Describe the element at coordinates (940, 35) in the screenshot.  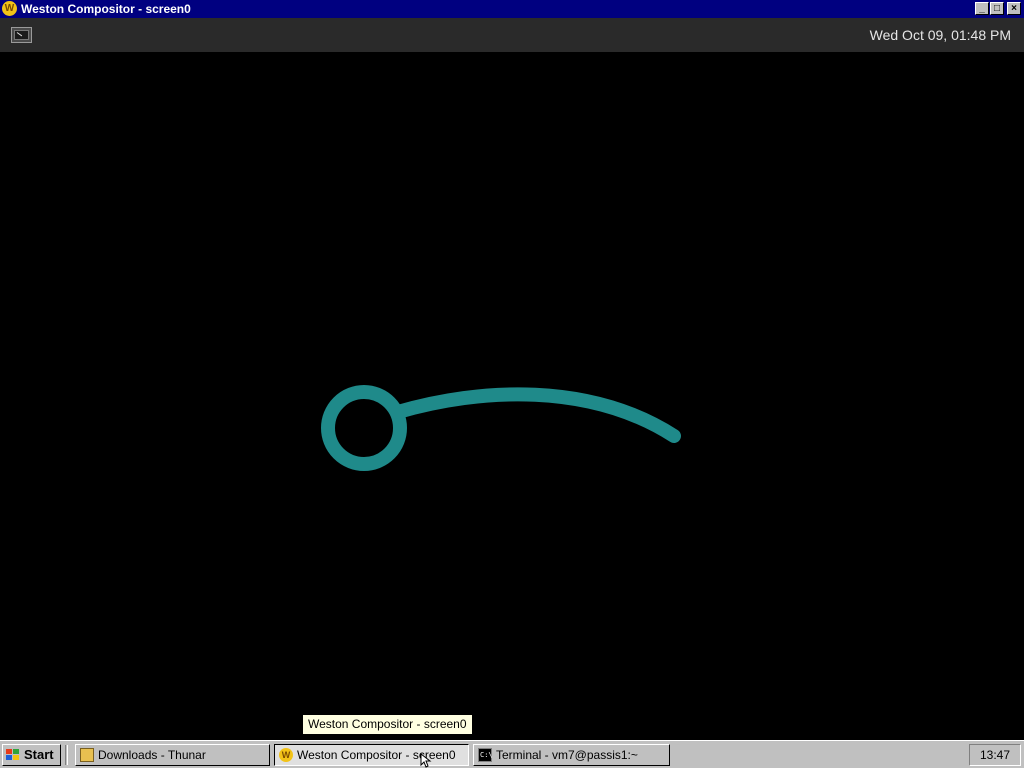
I see `panel-clock: Wed Oct 09, 01:48 PM` at that location.